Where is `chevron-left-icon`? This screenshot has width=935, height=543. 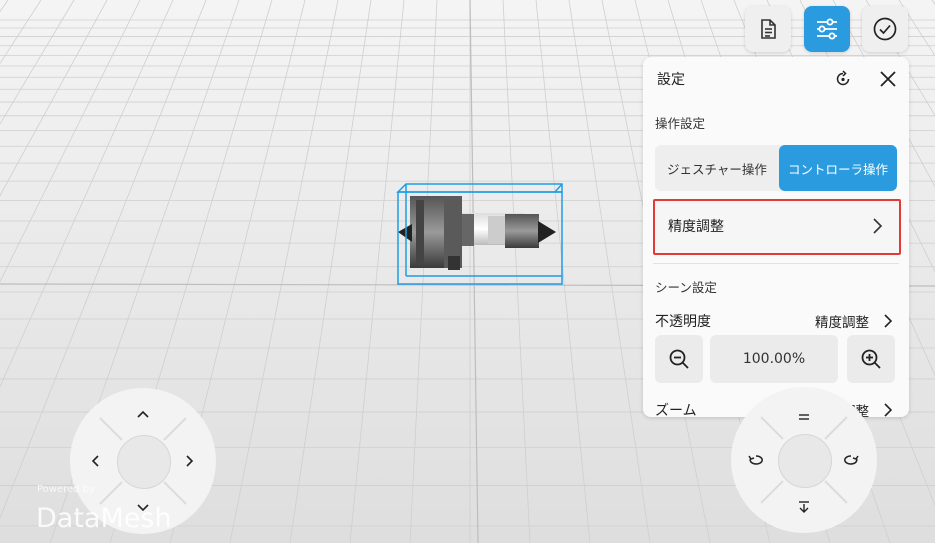
chevron-left-icon is located at coordinates (95, 461).